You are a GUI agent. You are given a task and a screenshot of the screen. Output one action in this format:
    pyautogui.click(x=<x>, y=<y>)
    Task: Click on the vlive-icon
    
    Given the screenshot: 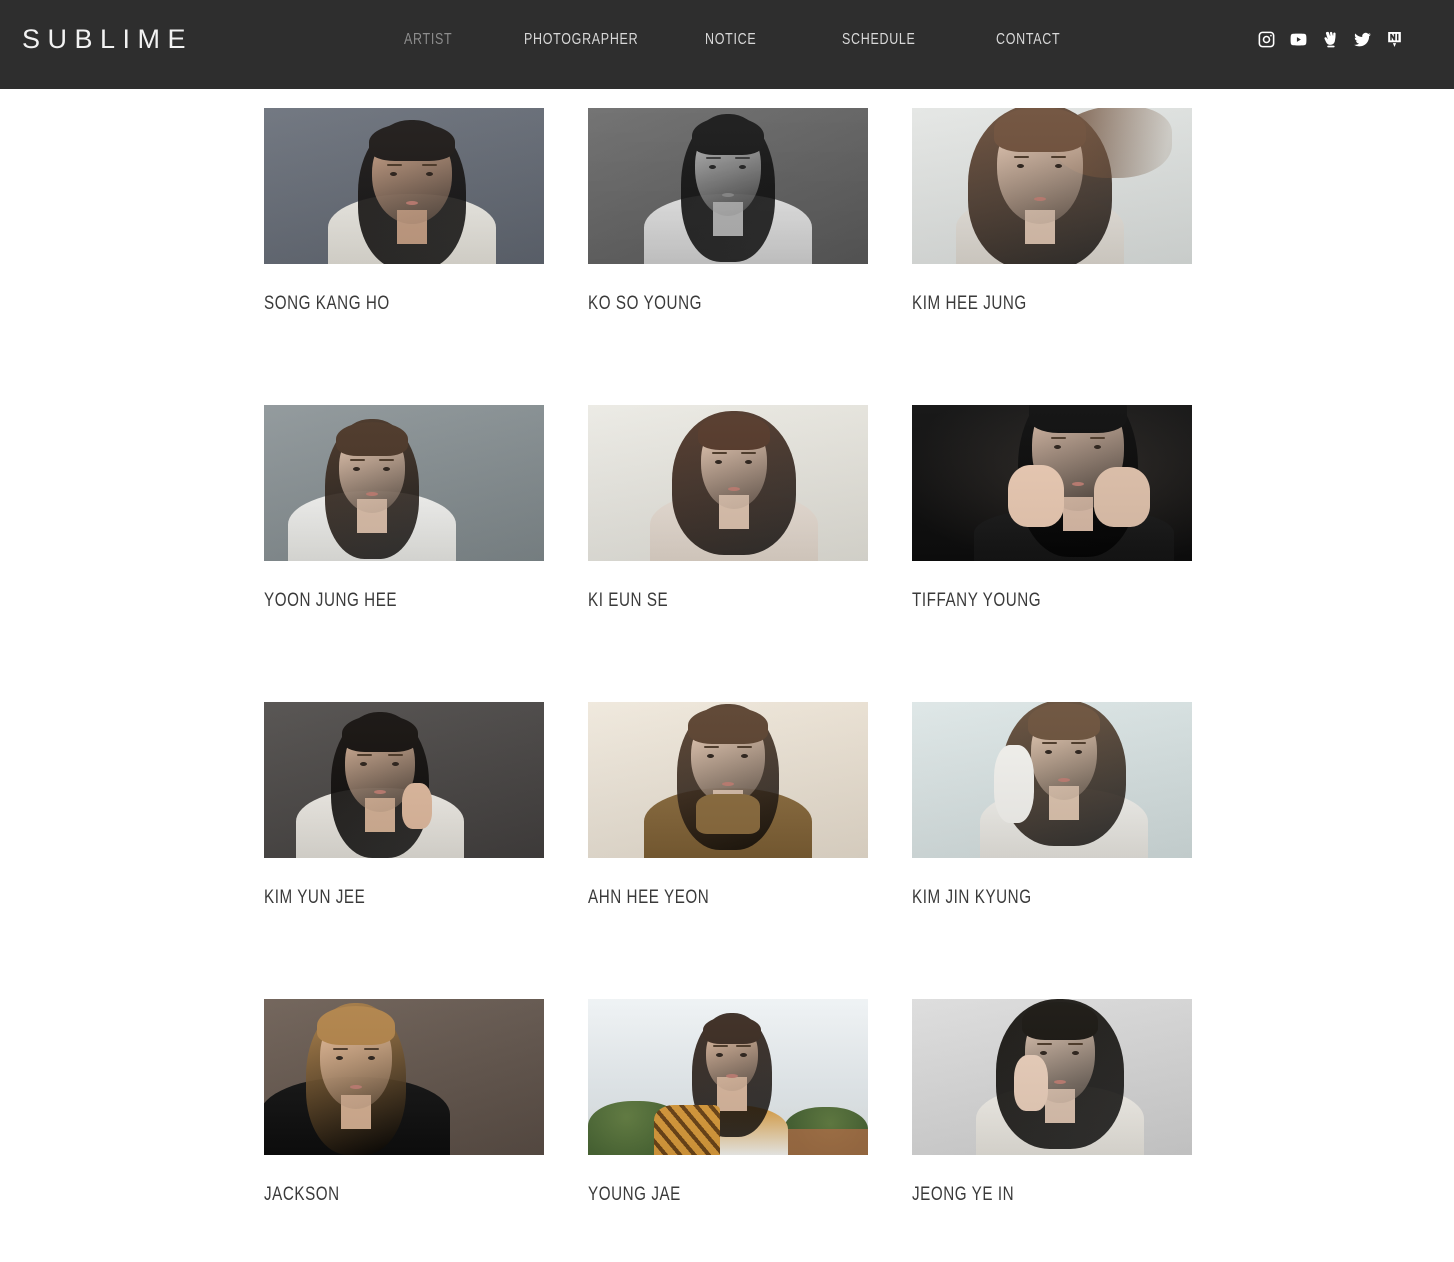 What is the action you would take?
    pyautogui.click(x=1330, y=39)
    